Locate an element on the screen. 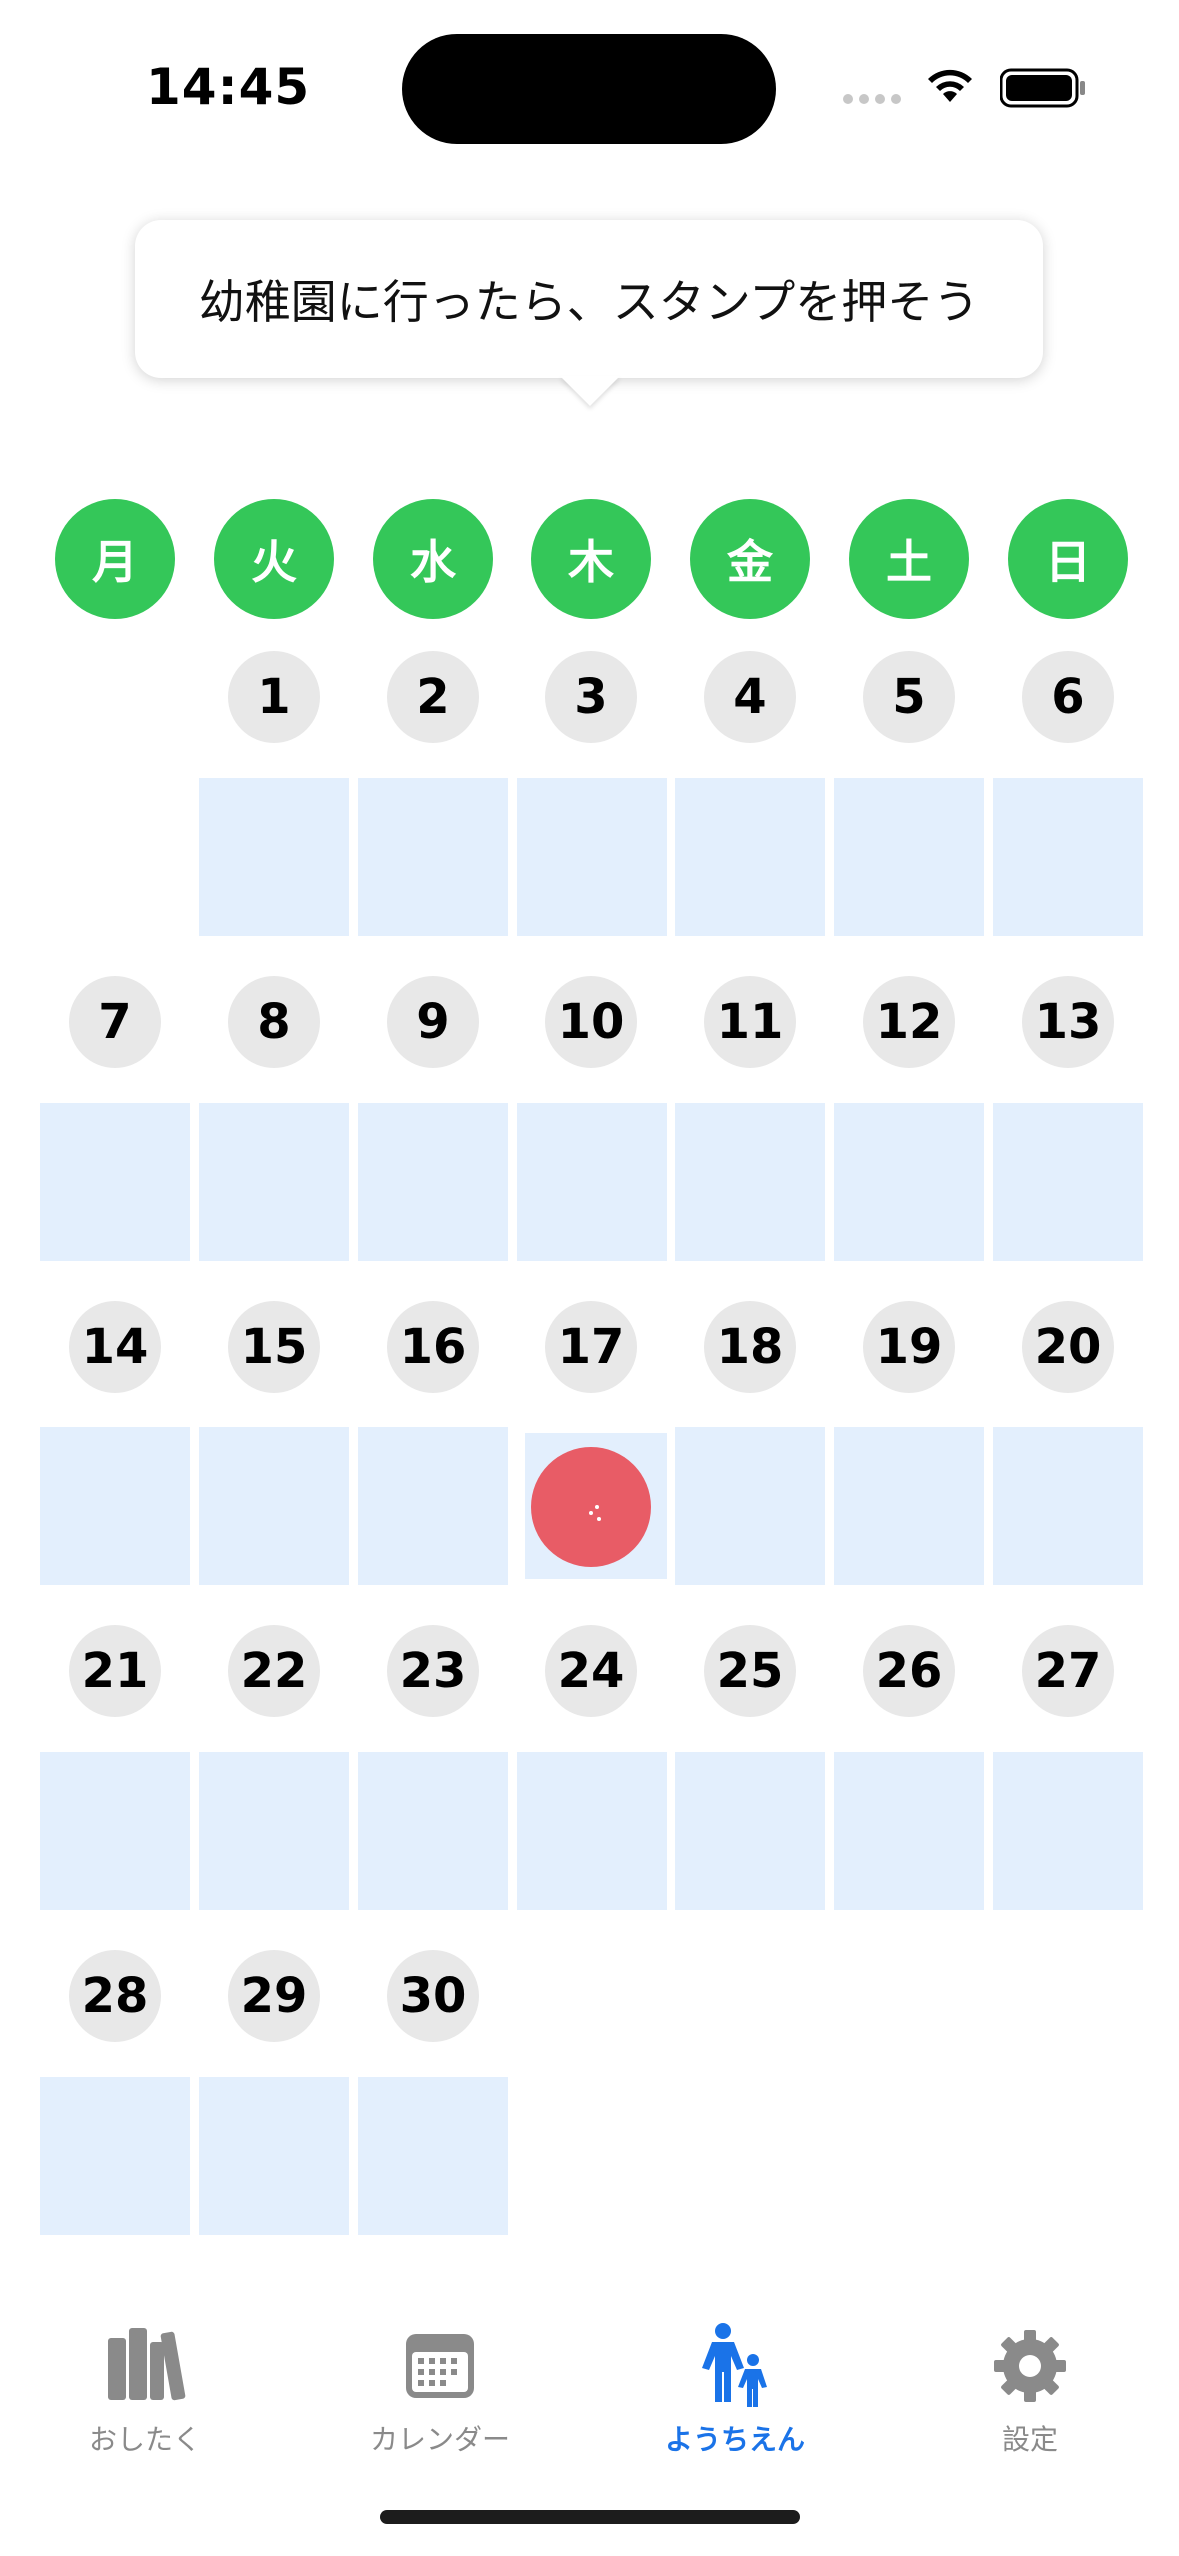  day-number: 28 is located at coordinates (115, 1996).